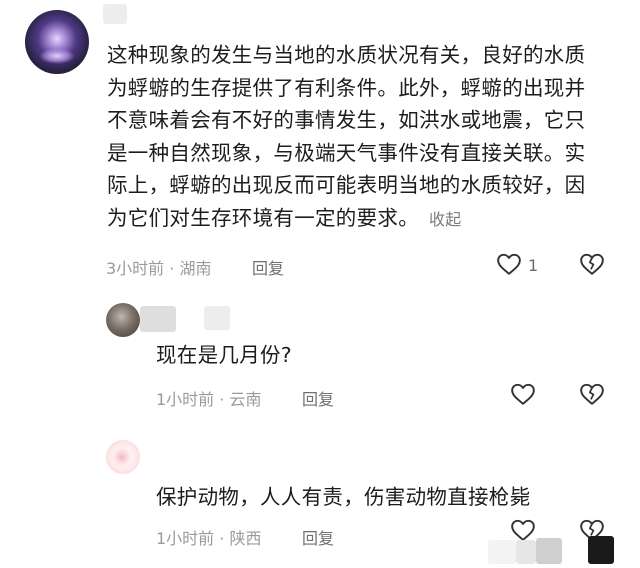 The height and width of the screenshot is (568, 640). I want to click on comment-text: 保护动物，人人有责，伤害动物直接枪毙, so click(343, 497).